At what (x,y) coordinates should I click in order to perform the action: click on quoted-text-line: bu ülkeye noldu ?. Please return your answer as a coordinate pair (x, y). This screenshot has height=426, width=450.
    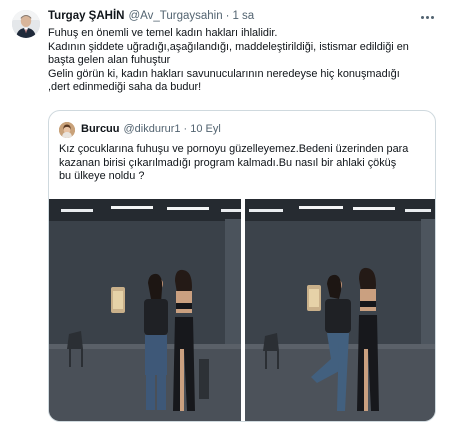
    Looking at the image, I should click on (102, 176).